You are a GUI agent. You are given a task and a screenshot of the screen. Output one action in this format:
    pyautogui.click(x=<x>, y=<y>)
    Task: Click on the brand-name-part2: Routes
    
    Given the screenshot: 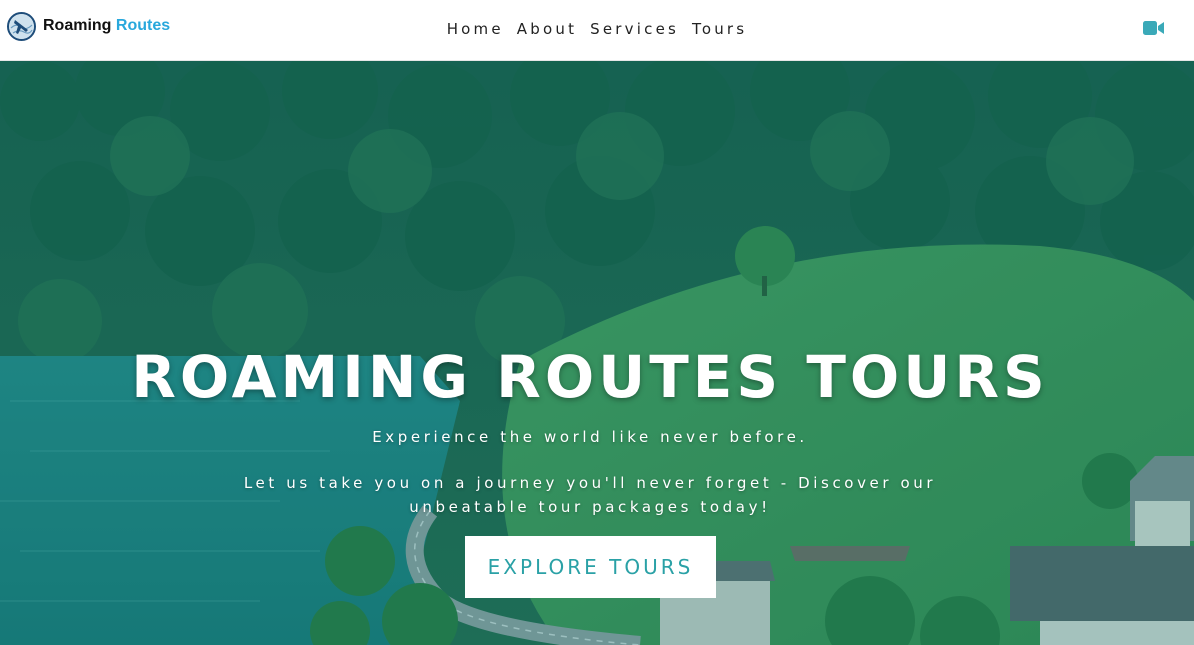 What is the action you would take?
    pyautogui.click(x=143, y=25)
    